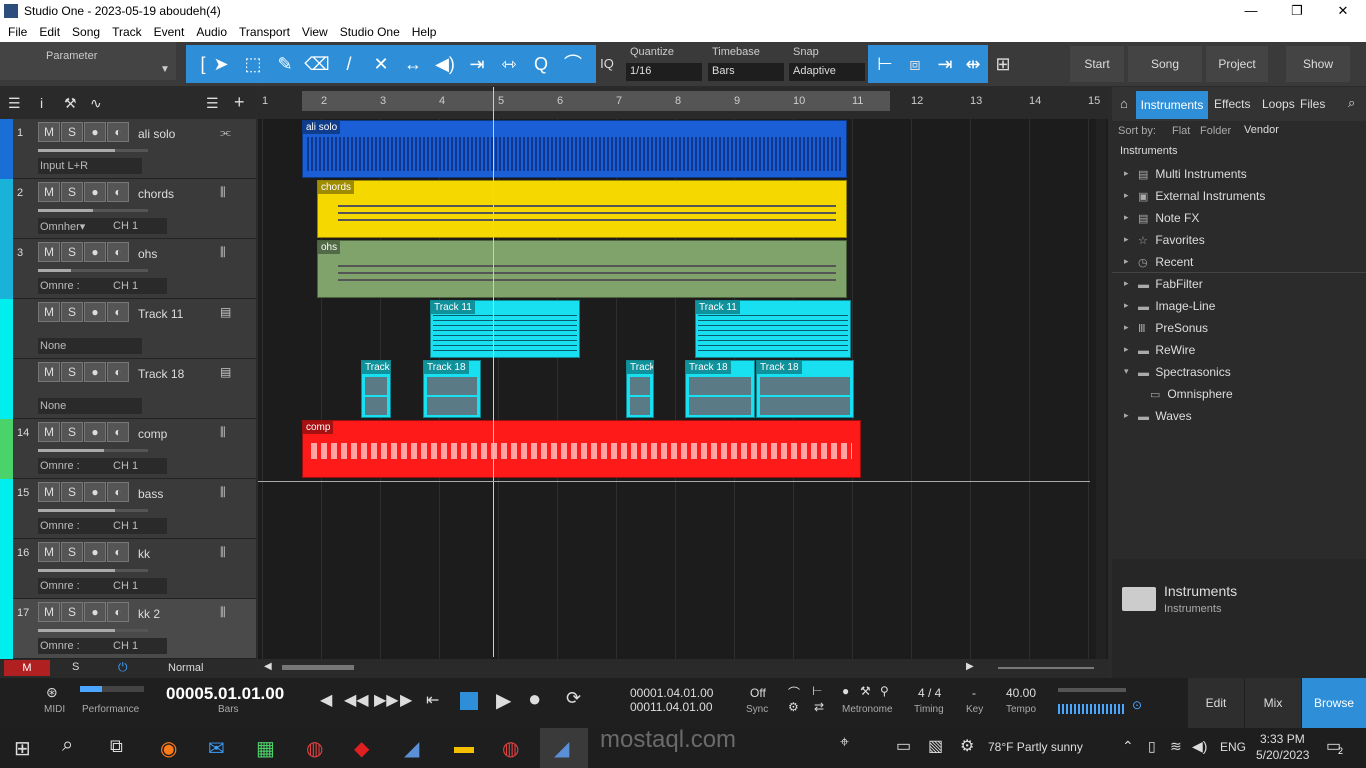  Describe the element at coordinates (75, 667) in the screenshot. I see `global-solo-button: S` at that location.